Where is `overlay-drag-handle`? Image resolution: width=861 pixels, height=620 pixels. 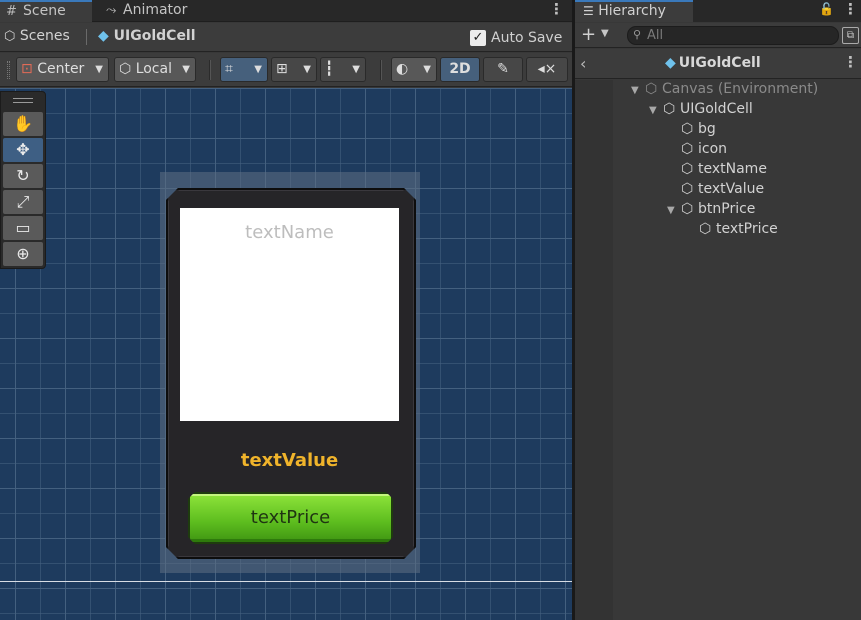
overlay-drag-handle is located at coordinates (23, 100).